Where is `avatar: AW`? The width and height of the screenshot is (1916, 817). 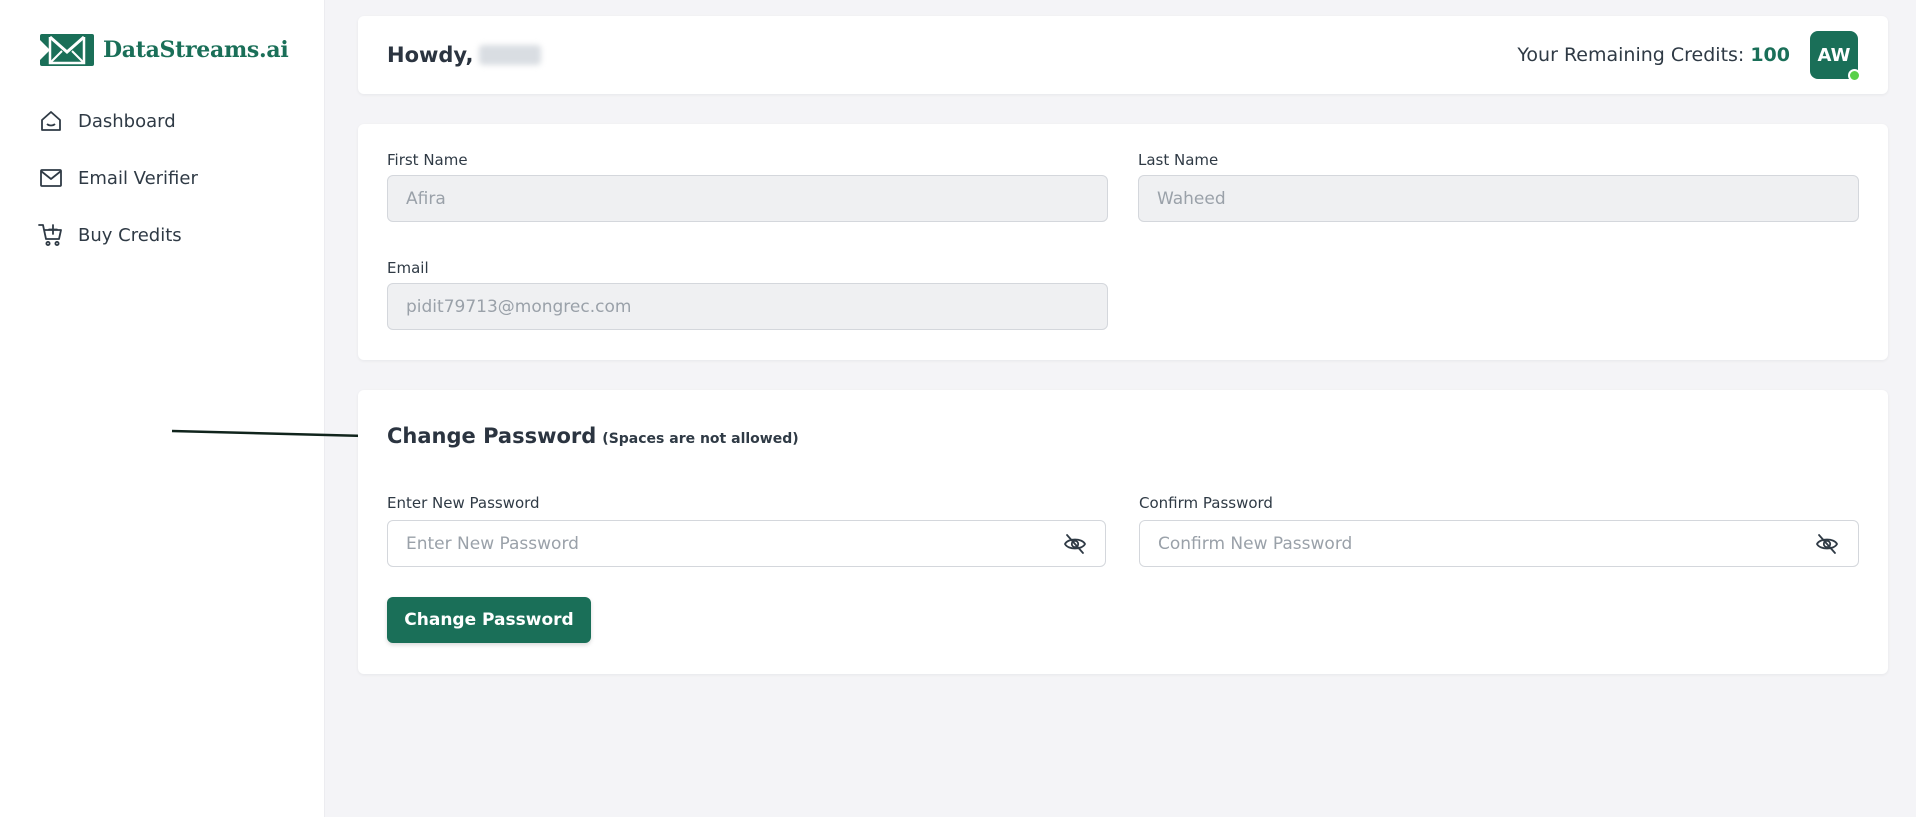
avatar: AW is located at coordinates (1835, 56).